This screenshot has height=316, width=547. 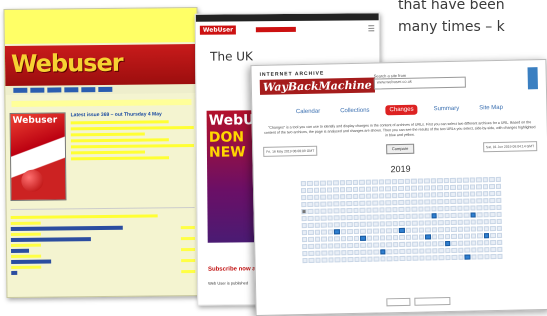 What do you see at coordinates (401, 110) in the screenshot?
I see `tab-changes: Changes` at bounding box center [401, 110].